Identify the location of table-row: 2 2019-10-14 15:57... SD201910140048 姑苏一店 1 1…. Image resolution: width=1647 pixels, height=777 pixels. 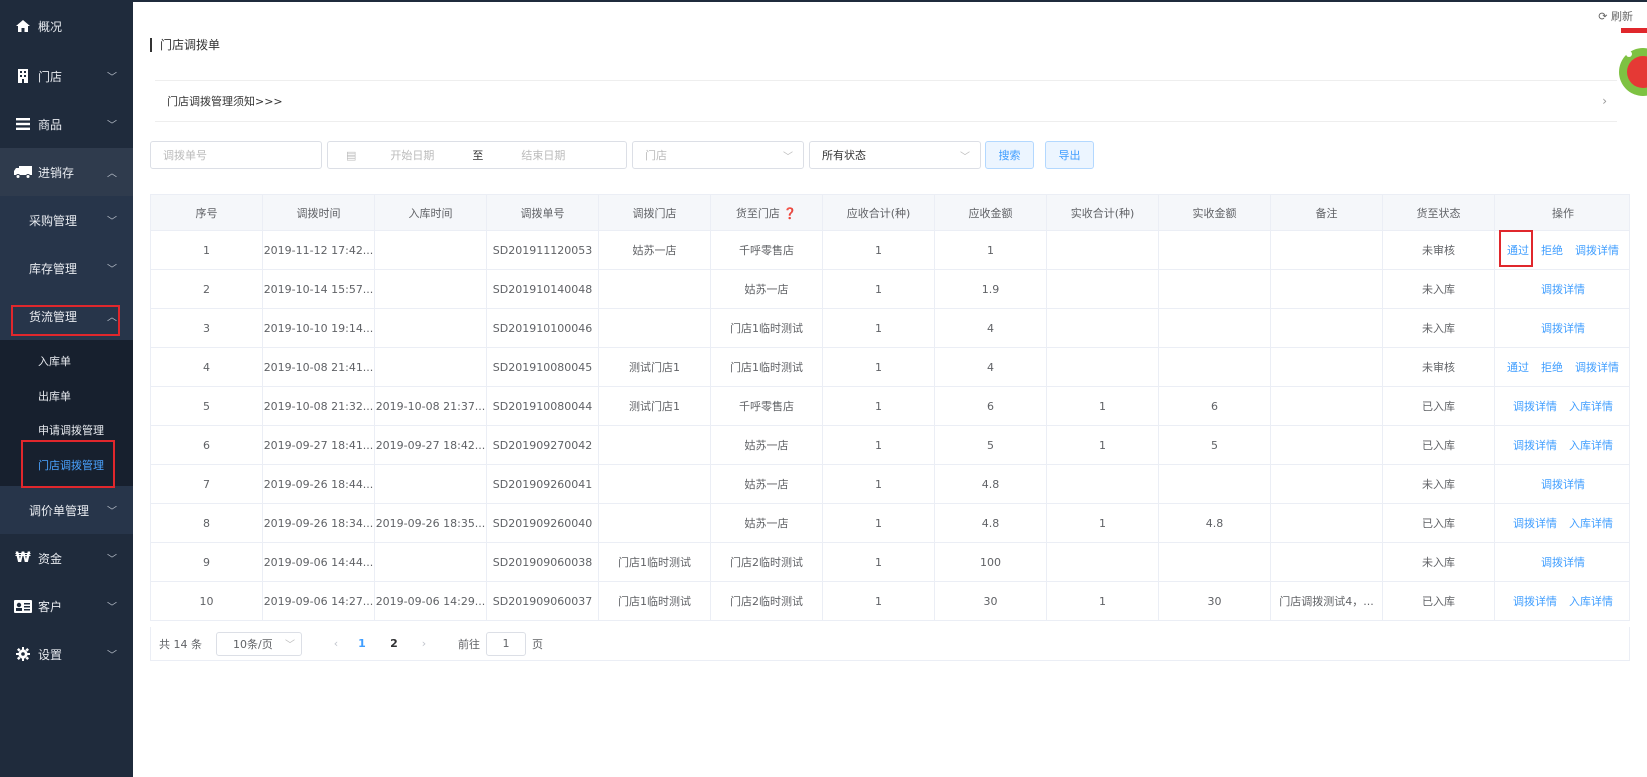
(890, 289).